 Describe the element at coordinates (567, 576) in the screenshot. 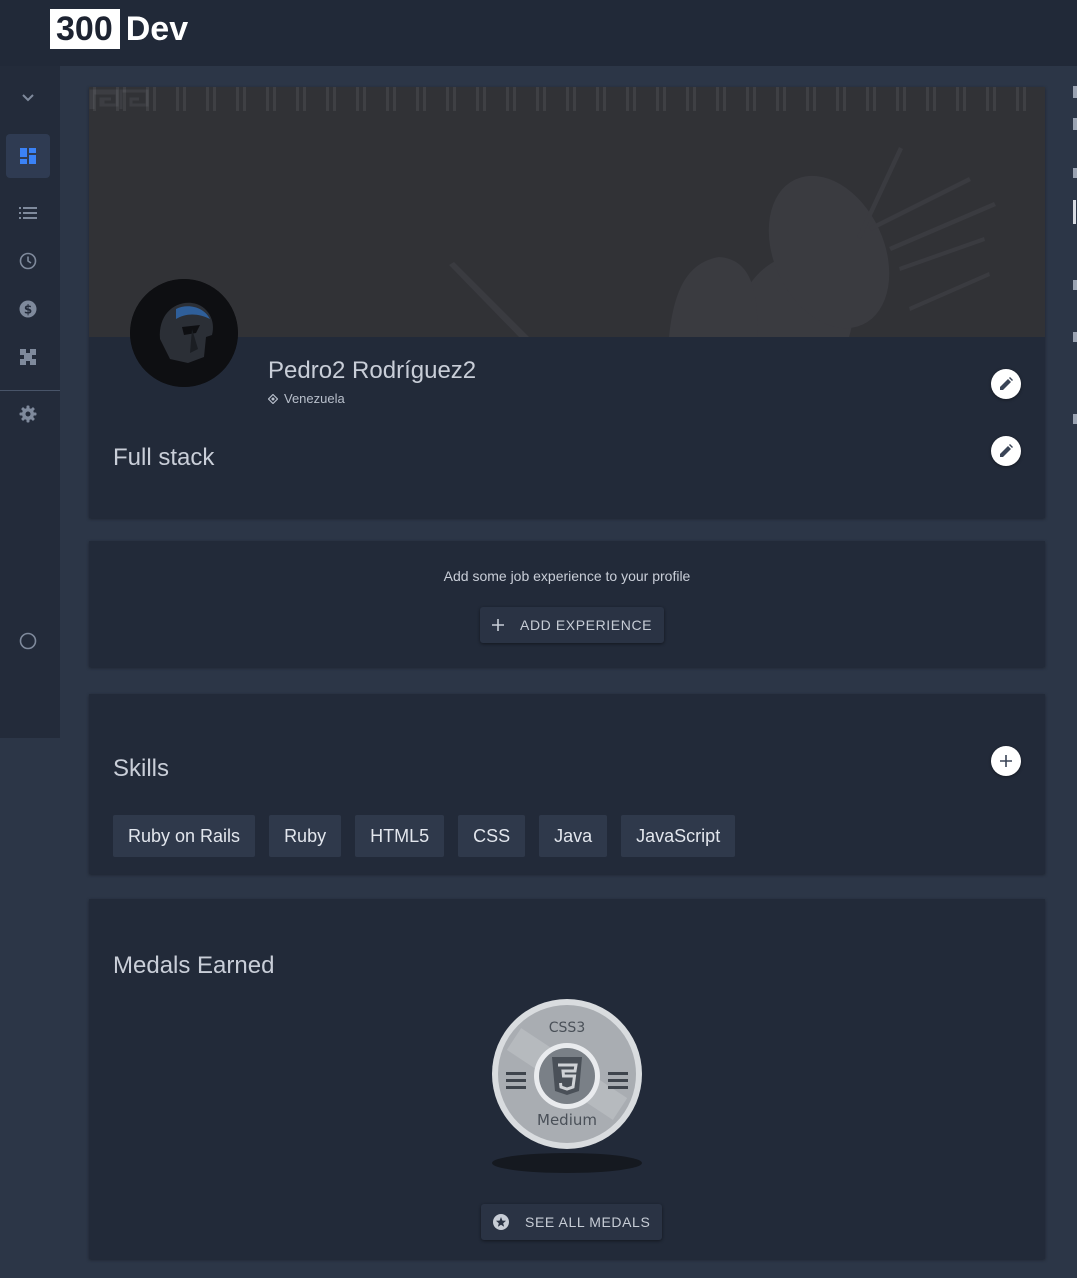

I see `experience-empty-text: Add some job experience to your profile` at that location.